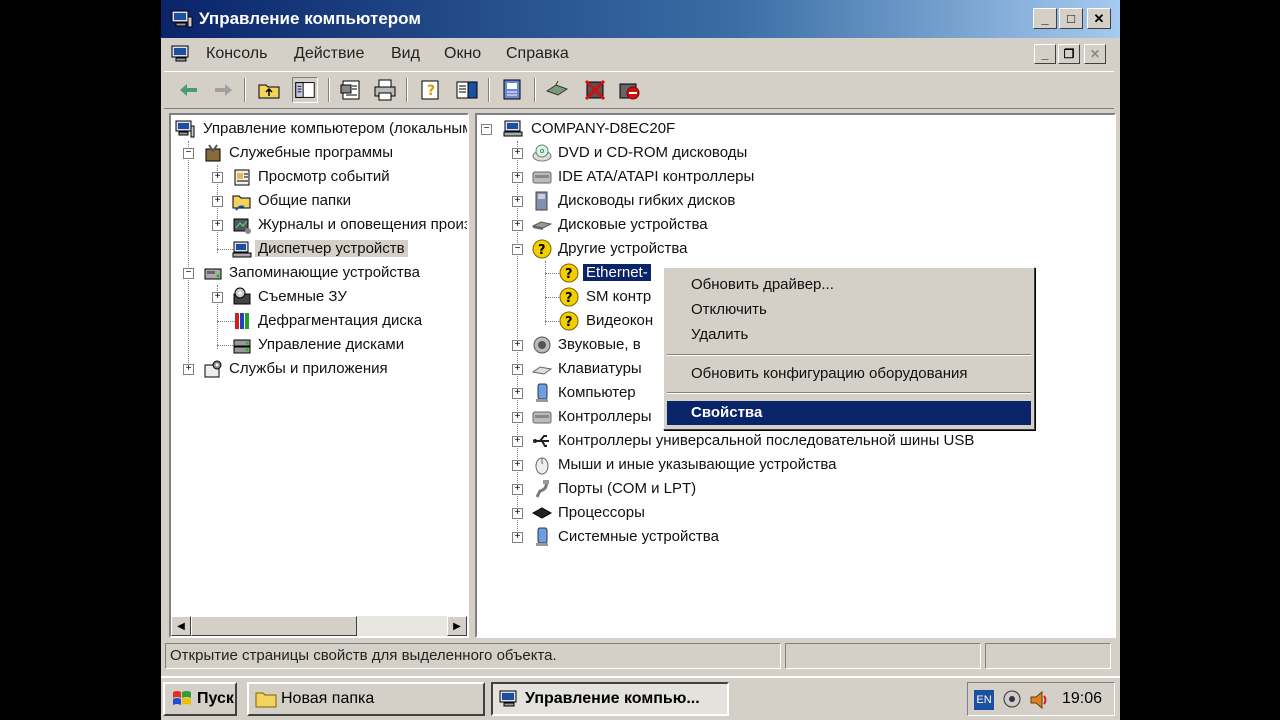 The height and width of the screenshot is (720, 1280). What do you see at coordinates (242, 321) in the screenshot?
I see `defragmenter-icon` at bounding box center [242, 321].